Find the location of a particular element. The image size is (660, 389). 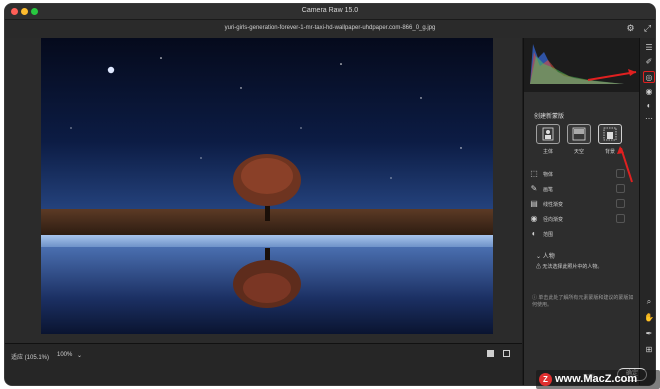

zoom-select: 100% is located at coordinates (64, 355).